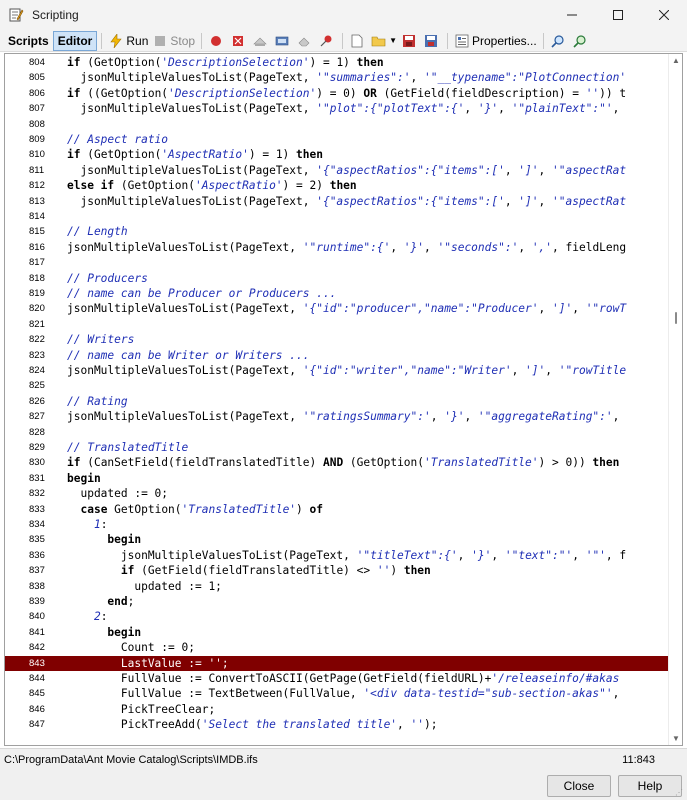  Describe the element at coordinates (337, 478) in the screenshot. I see `code-line: 831 begin` at that location.